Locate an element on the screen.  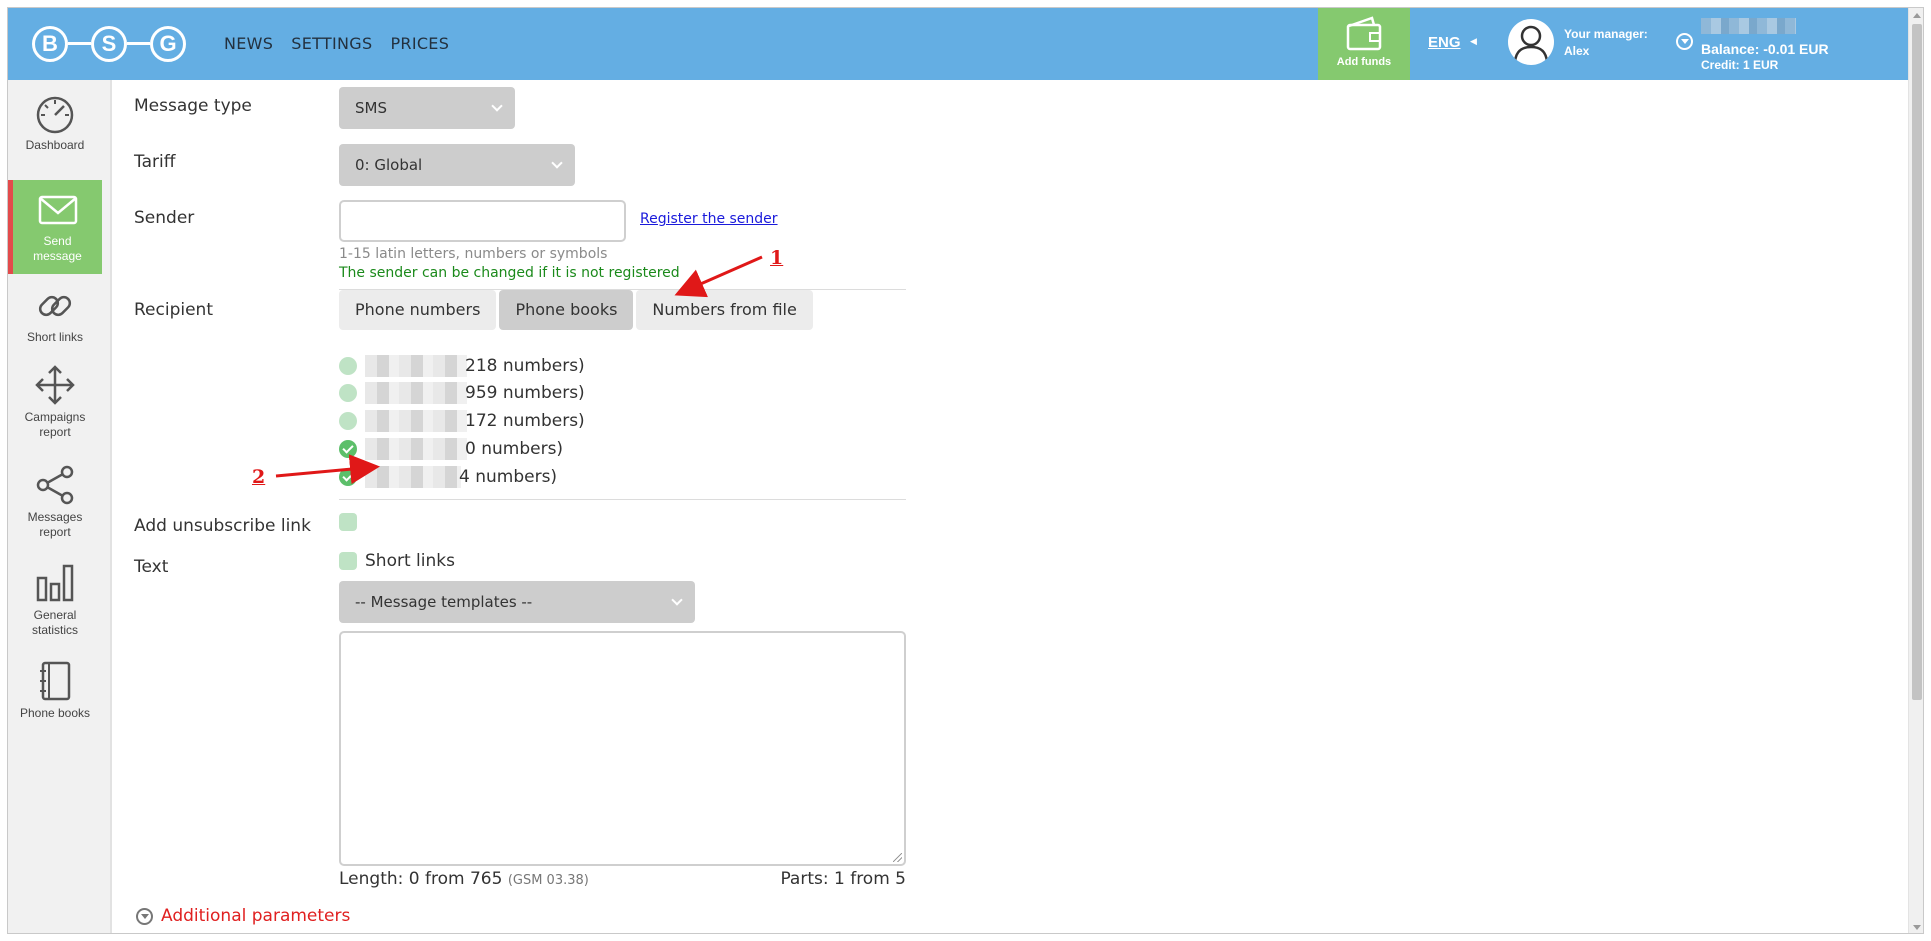
vertical-scrollbar is located at coordinates (1915, 470).